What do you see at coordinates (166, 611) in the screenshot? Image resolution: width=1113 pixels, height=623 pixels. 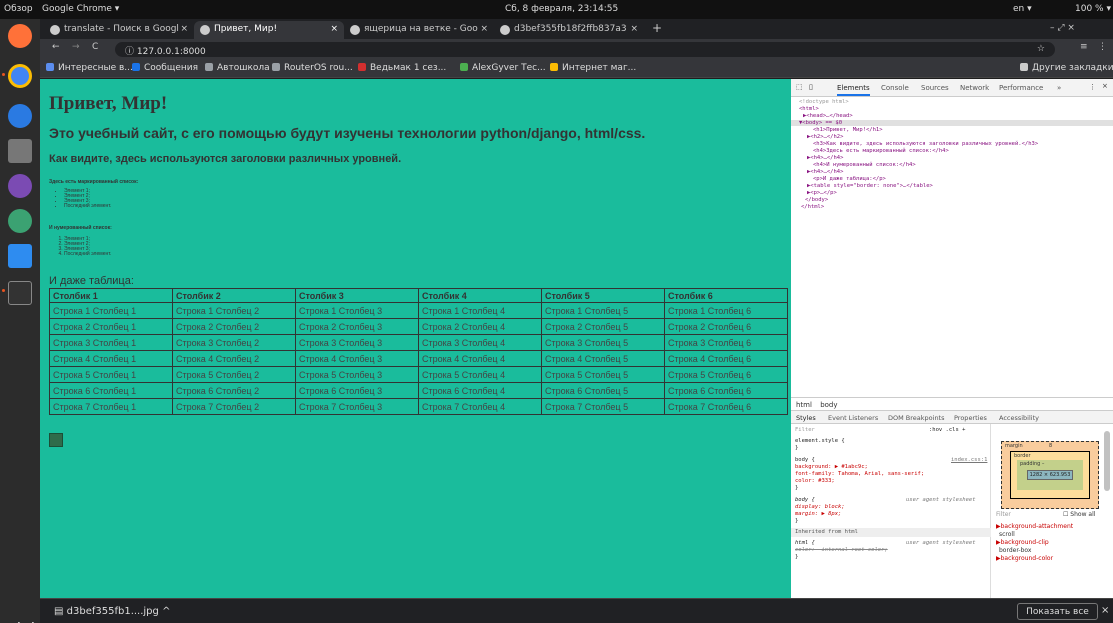 I see `chevron-up-icon: ^` at bounding box center [166, 611].